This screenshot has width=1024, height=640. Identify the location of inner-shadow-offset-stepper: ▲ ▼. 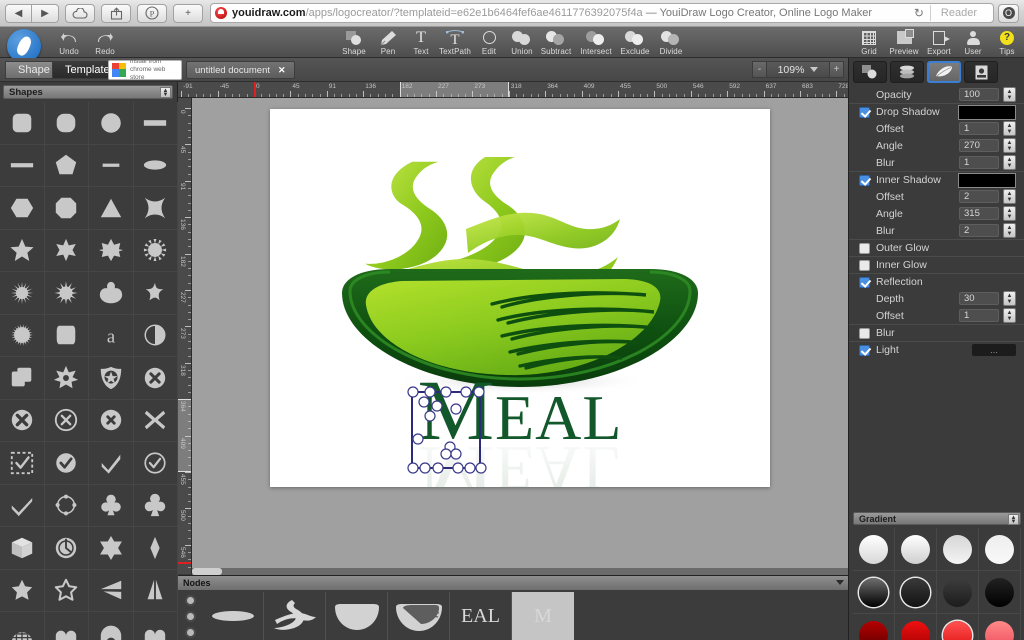
(1009, 196).